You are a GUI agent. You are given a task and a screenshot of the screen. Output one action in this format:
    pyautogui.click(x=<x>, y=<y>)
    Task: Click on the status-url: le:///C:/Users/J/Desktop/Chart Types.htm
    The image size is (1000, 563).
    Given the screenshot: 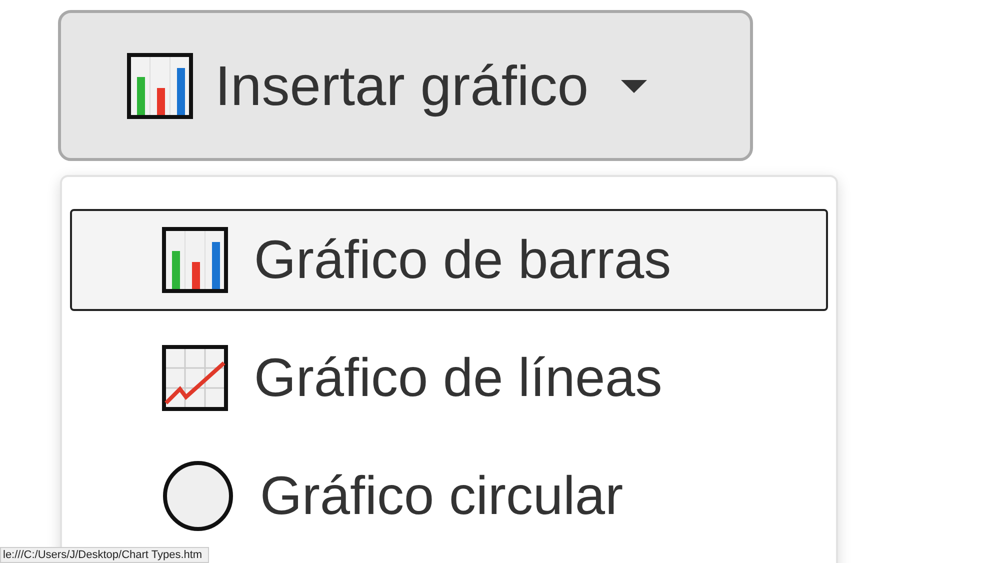 What is the action you would take?
    pyautogui.click(x=105, y=555)
    